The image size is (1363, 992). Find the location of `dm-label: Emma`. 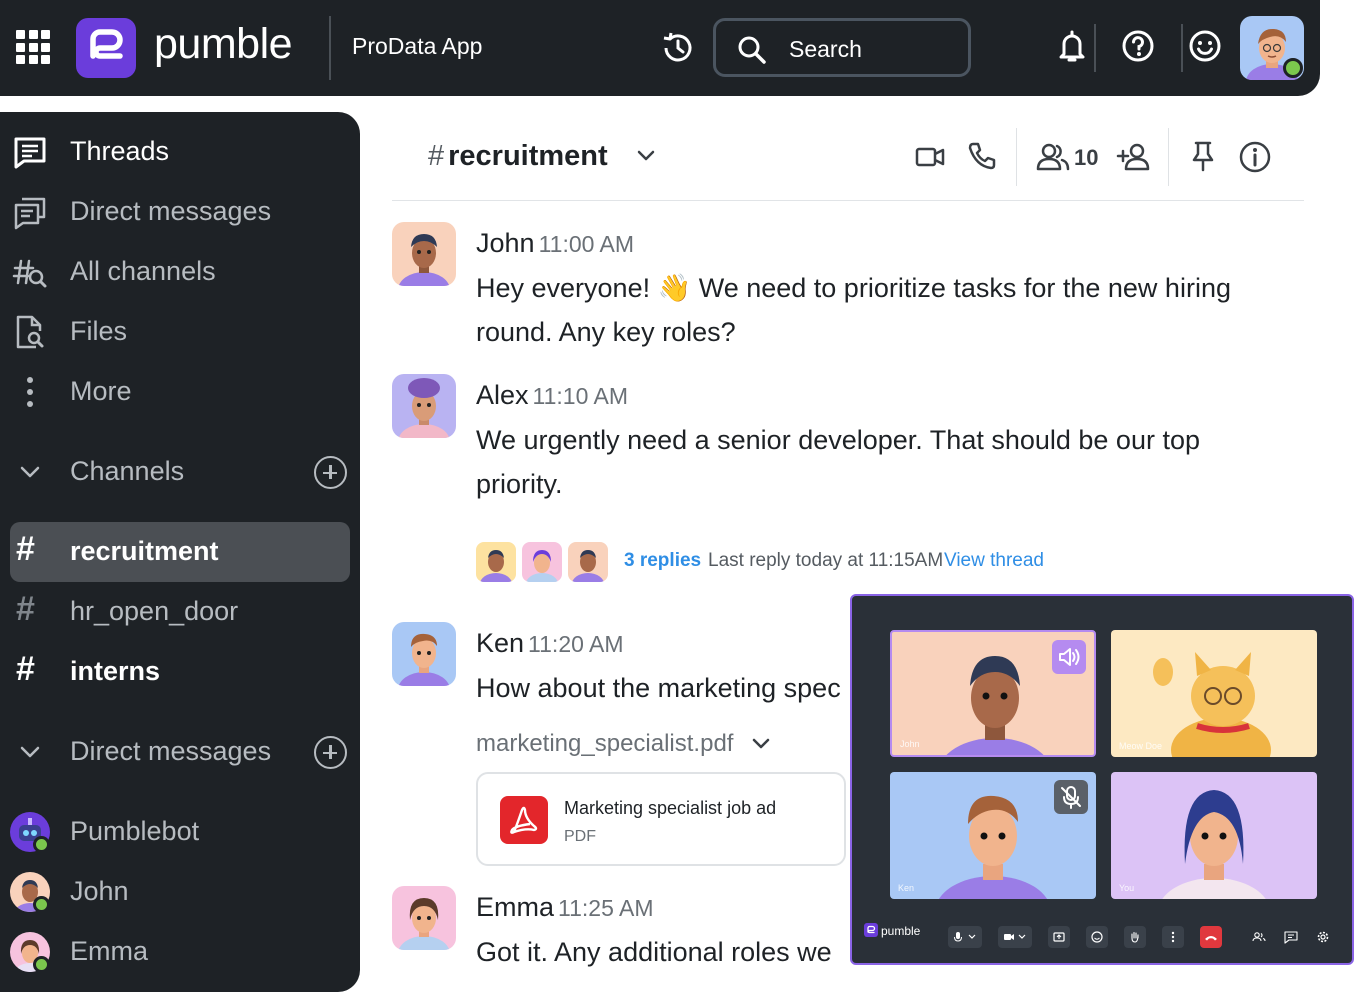

dm-label: Emma is located at coordinates (109, 951).